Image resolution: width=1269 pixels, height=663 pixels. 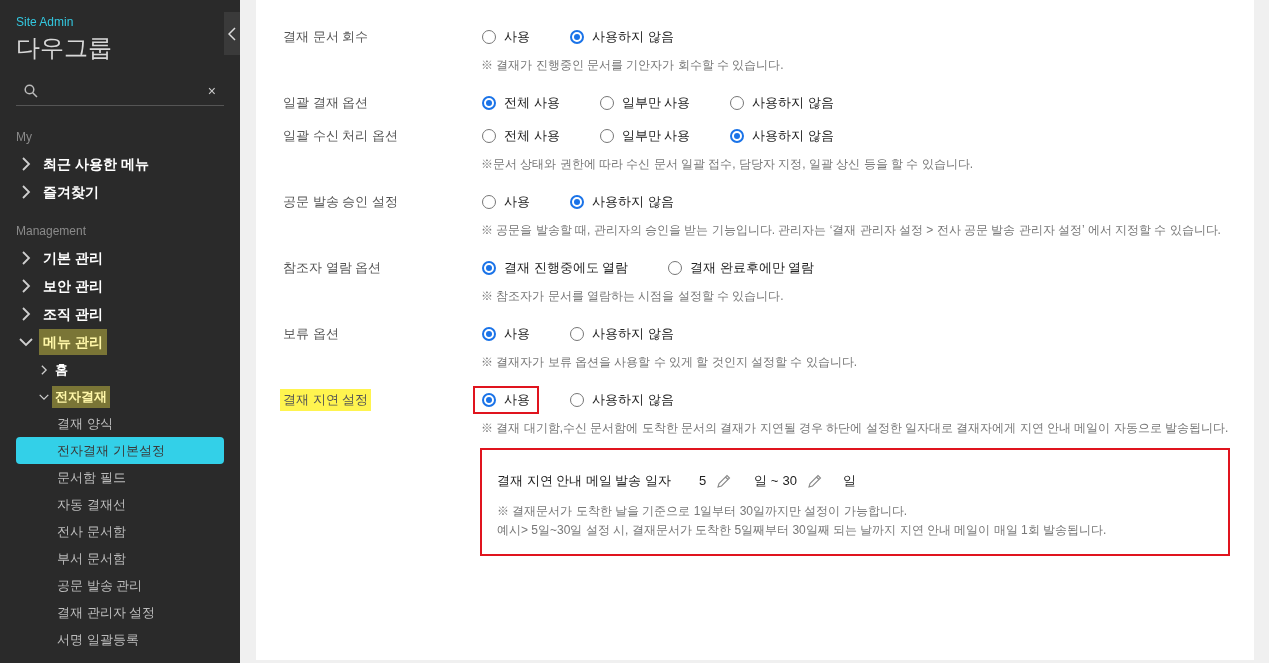 What do you see at coordinates (61, 369) in the screenshot?
I see `sidebar-item: 홈` at bounding box center [61, 369].